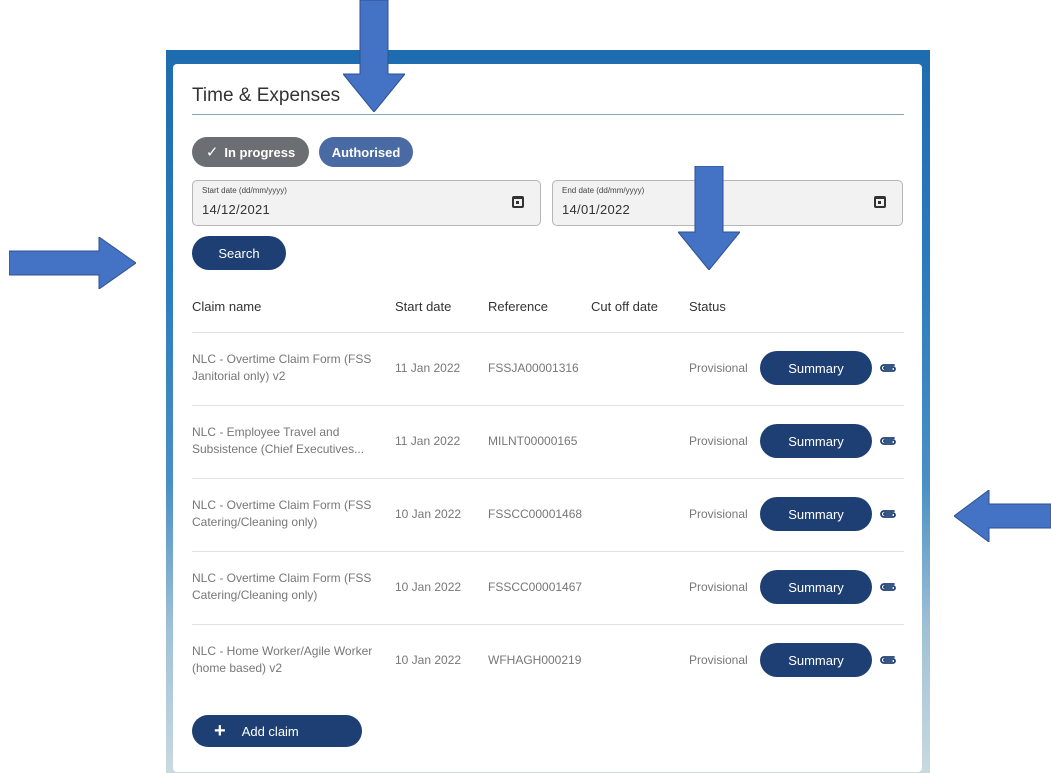 The height and width of the screenshot is (773, 1051). Describe the element at coordinates (423, 306) in the screenshot. I see `column-header-start-date: Start date` at that location.